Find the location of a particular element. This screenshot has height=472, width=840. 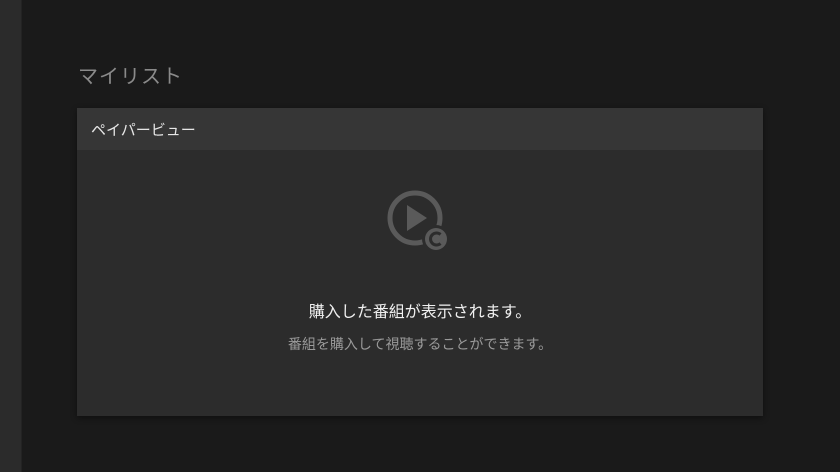

page-title: マイリスト is located at coordinates (130, 76).